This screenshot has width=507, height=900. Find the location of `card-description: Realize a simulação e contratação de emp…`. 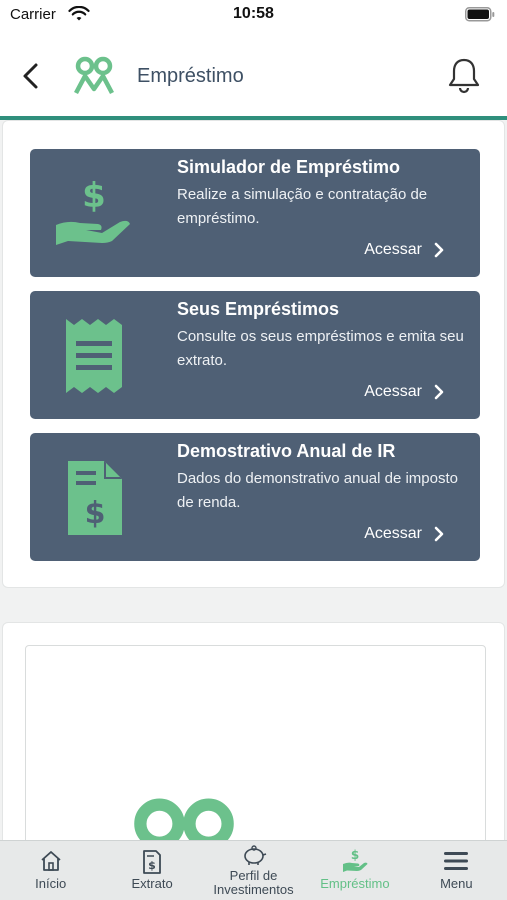

card-description: Realize a simulação e contratação de emp… is located at coordinates (302, 206).